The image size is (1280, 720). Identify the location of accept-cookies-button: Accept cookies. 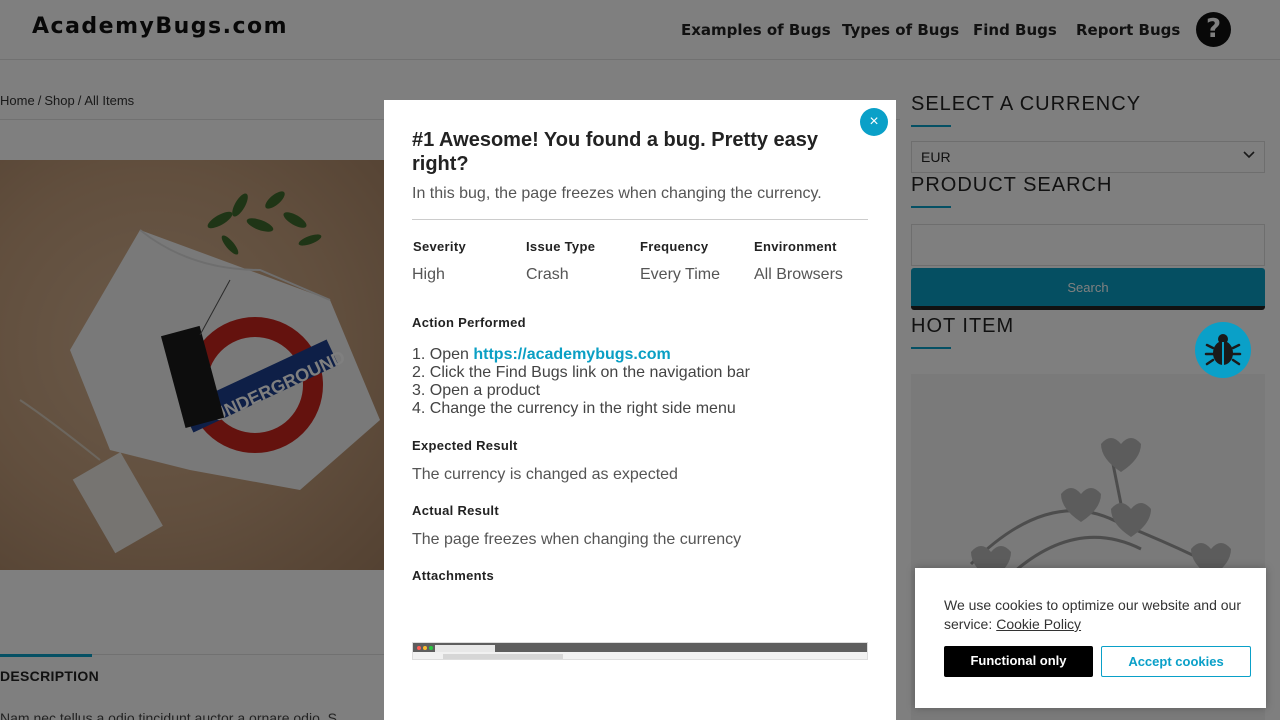
(1176, 661).